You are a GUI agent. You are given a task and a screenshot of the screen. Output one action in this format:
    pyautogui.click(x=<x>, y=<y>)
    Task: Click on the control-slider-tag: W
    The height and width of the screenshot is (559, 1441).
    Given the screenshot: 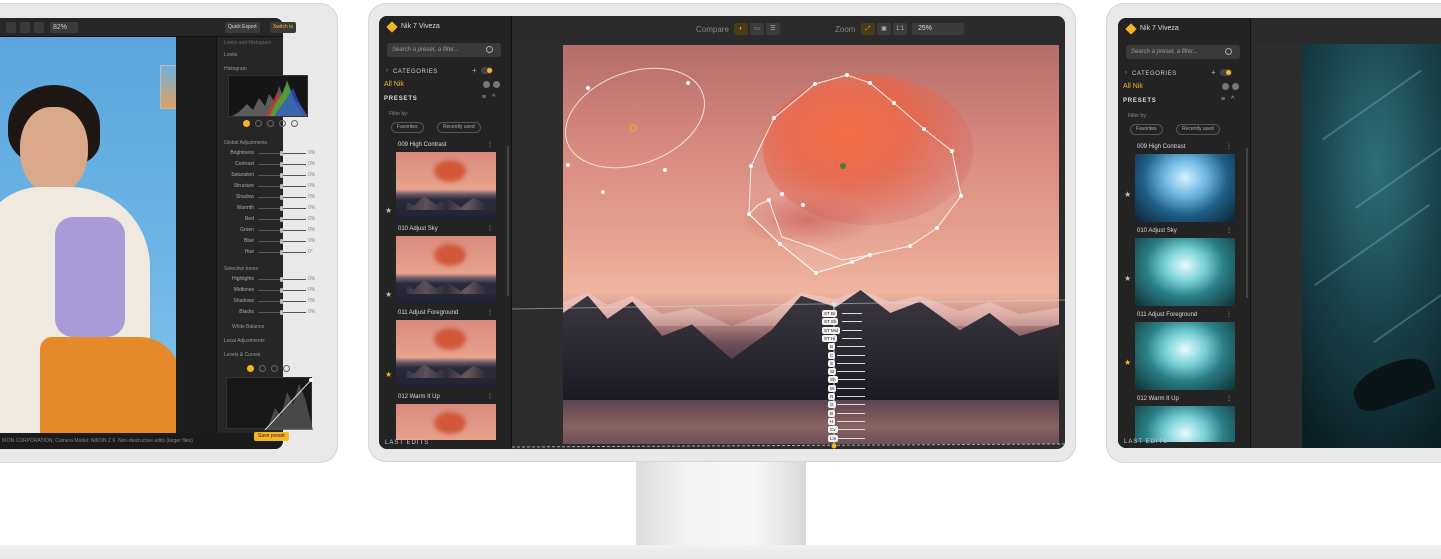 What is the action you would take?
    pyautogui.click(x=832, y=388)
    